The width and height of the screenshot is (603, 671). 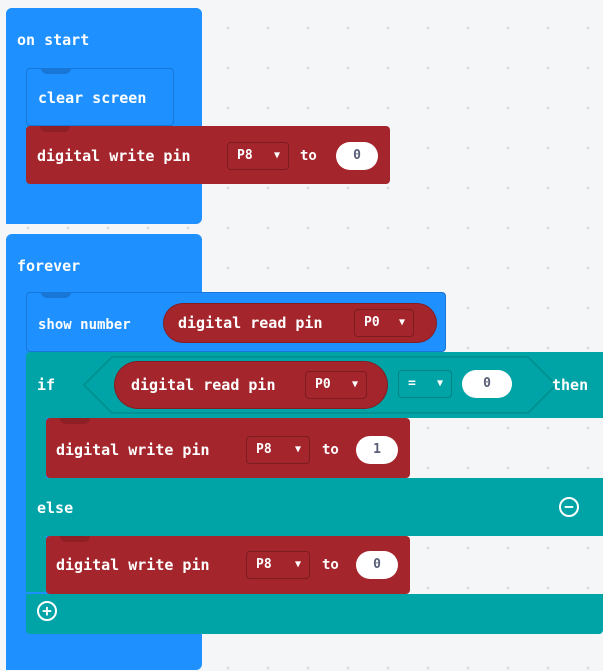 What do you see at coordinates (314, 614) in the screenshot?
I see `if-footer: +` at bounding box center [314, 614].